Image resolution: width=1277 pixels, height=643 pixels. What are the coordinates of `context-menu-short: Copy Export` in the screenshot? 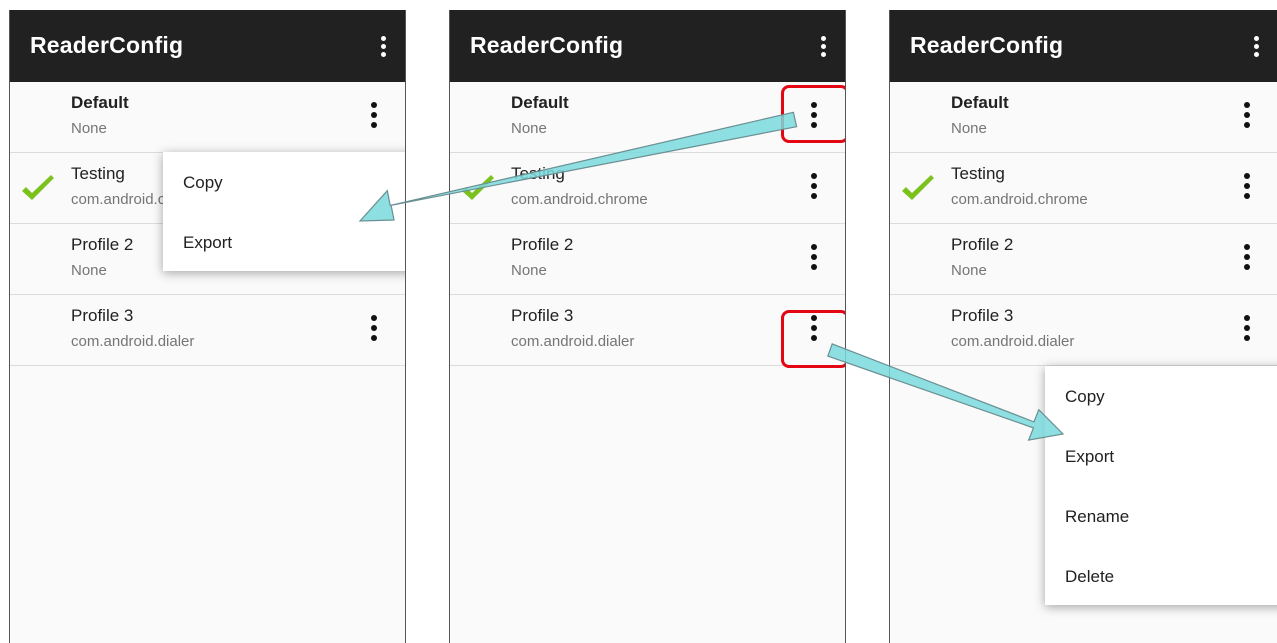 It's located at (284, 211).